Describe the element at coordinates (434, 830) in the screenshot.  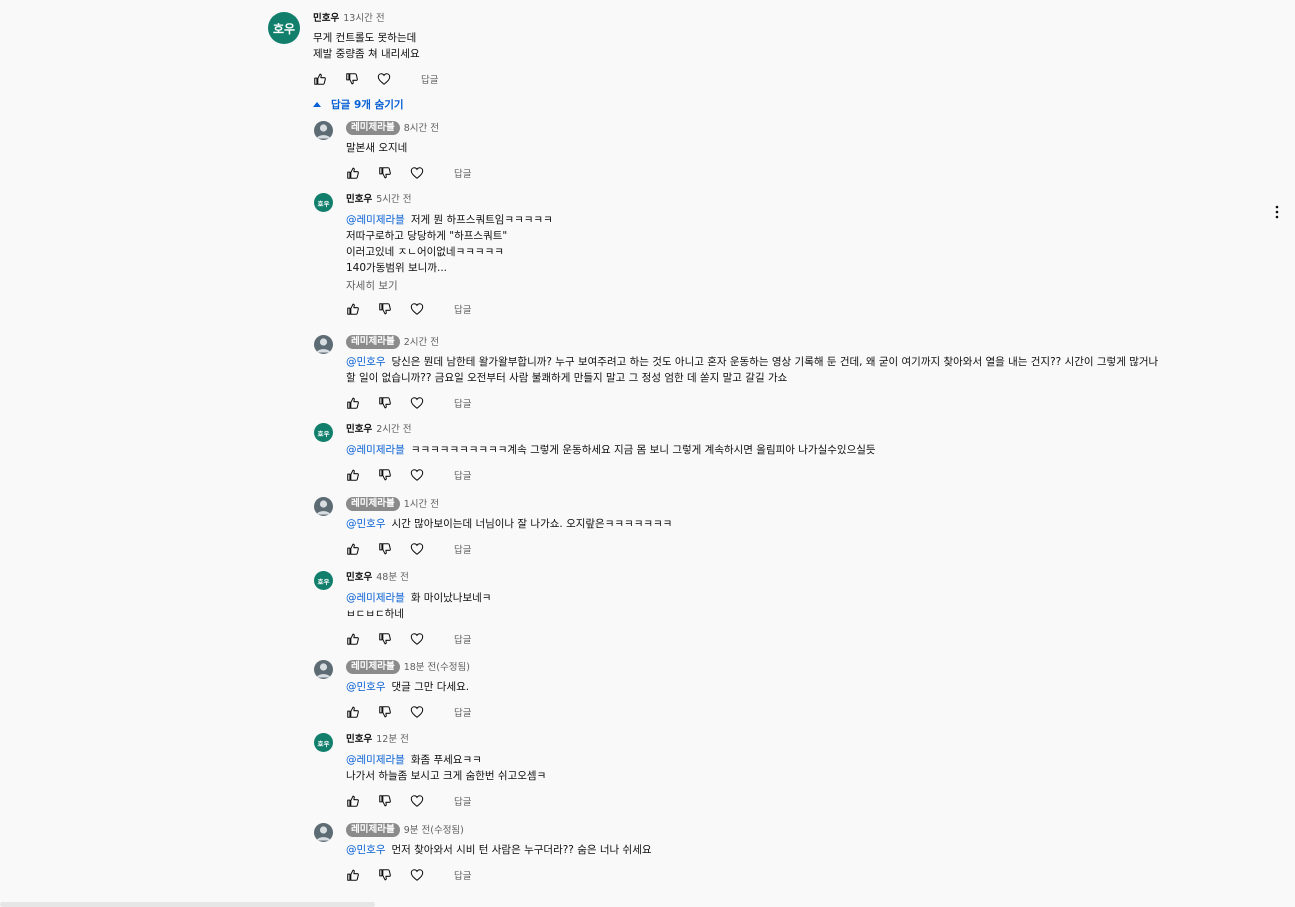
I see `reply-time: 9분 전(수정됨)` at that location.